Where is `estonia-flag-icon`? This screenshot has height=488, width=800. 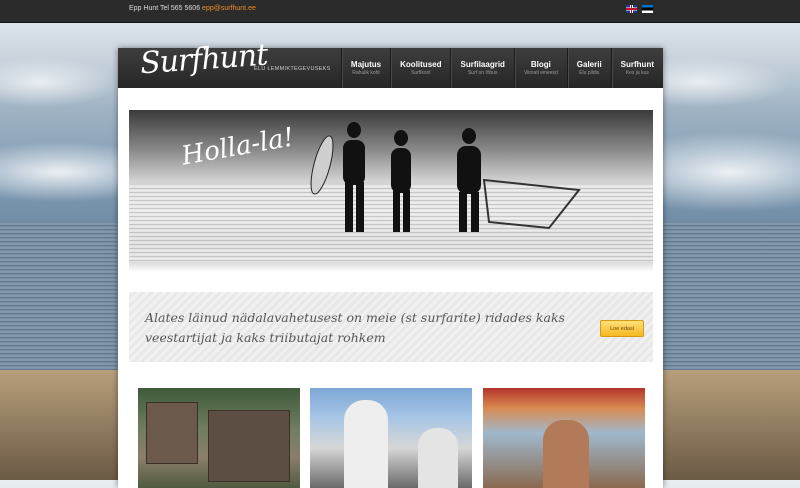
estonia-flag-icon is located at coordinates (647, 9).